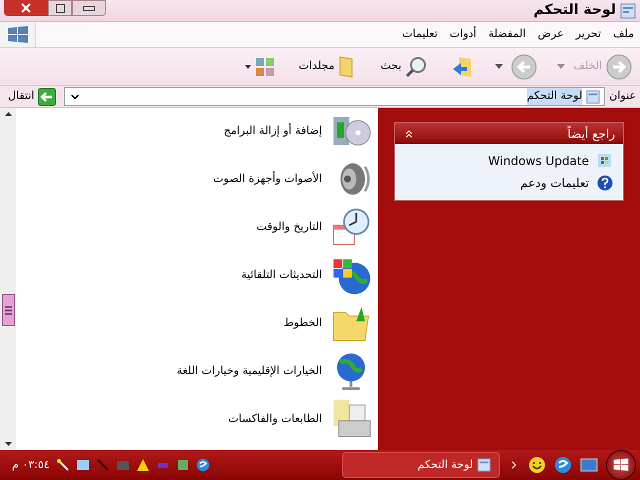 The image size is (640, 480). I want to click on search-icon, so click(416, 67).